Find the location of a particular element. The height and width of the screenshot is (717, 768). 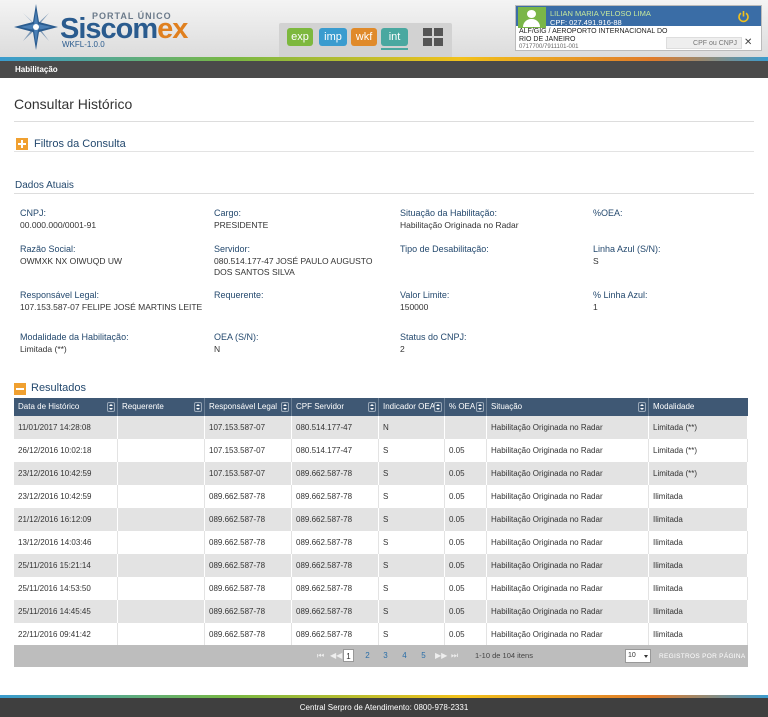

requerente-label: Requerente: is located at coordinates (239, 295).